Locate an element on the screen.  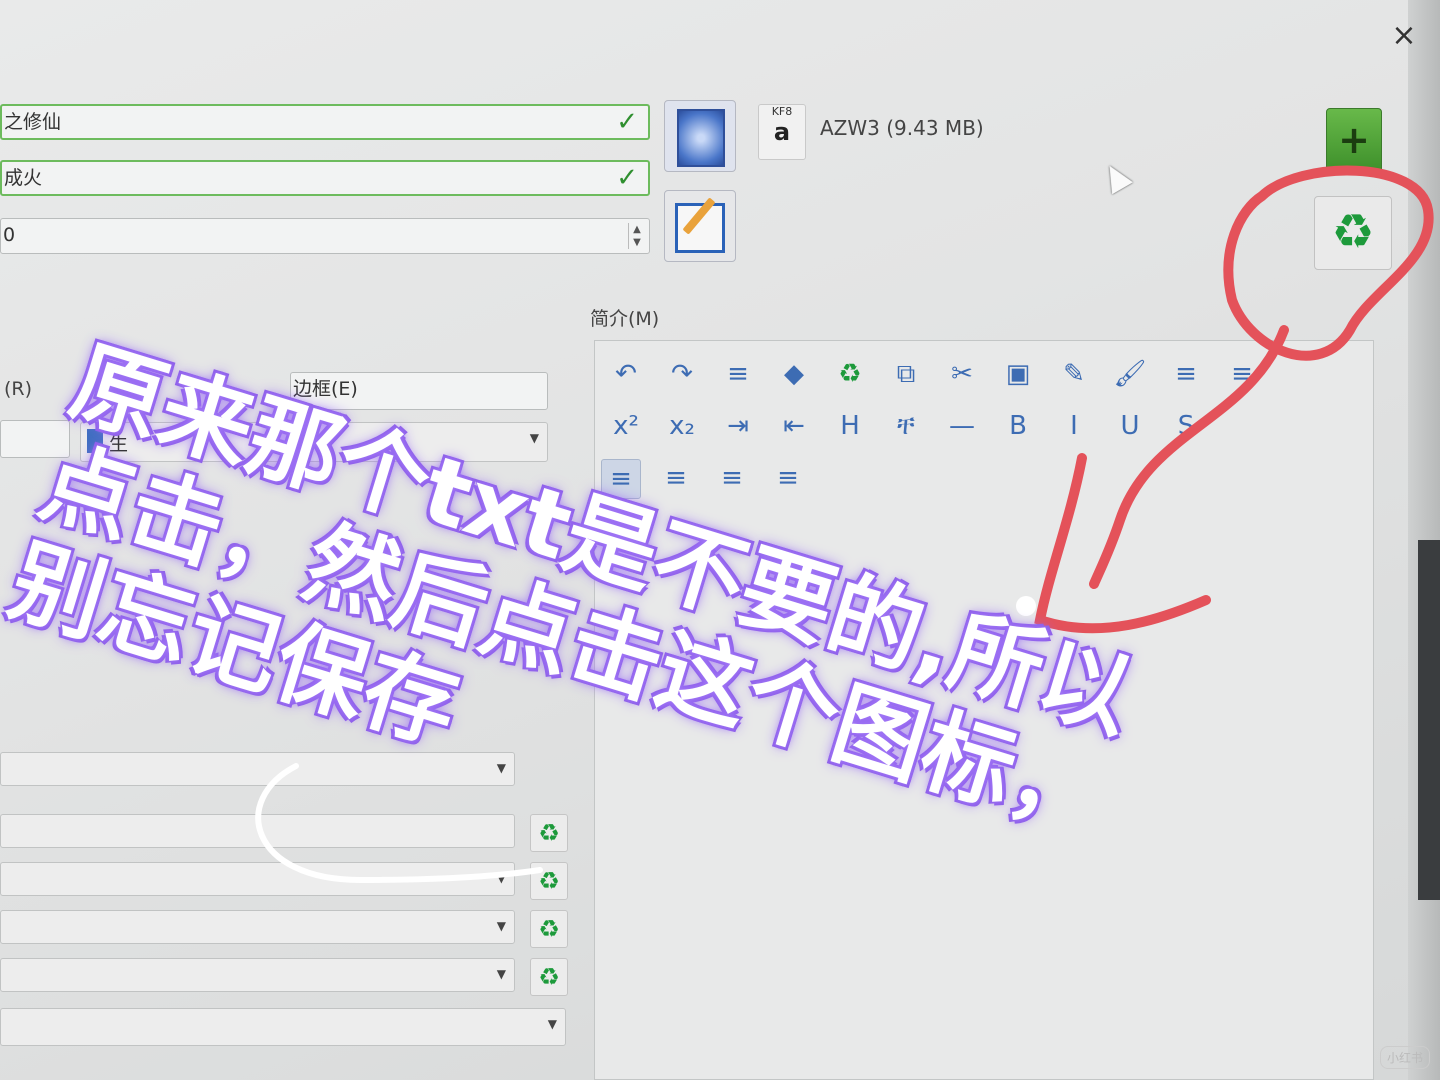
white-swoosh is located at coordinates (399, 823).